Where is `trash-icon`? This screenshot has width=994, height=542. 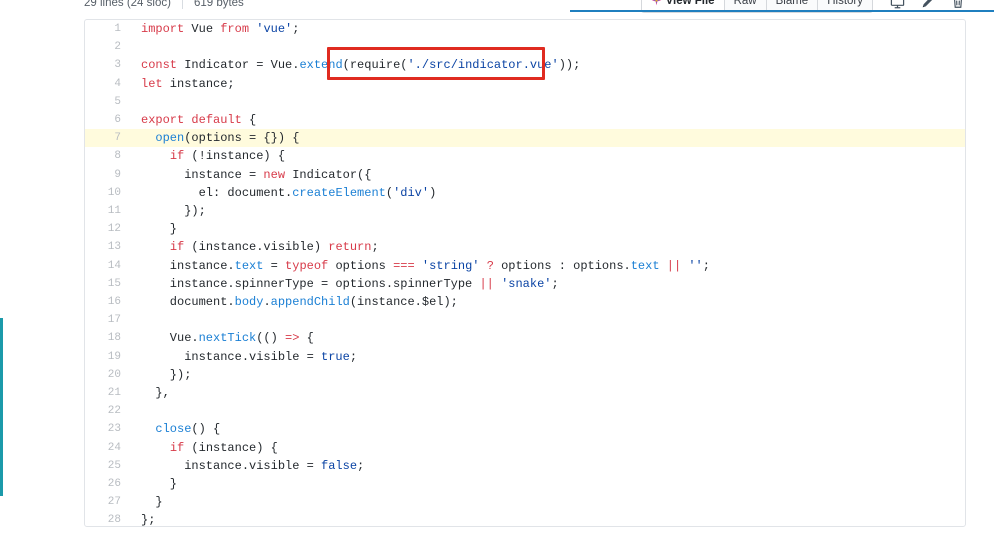
trash-icon is located at coordinates (957, 5).